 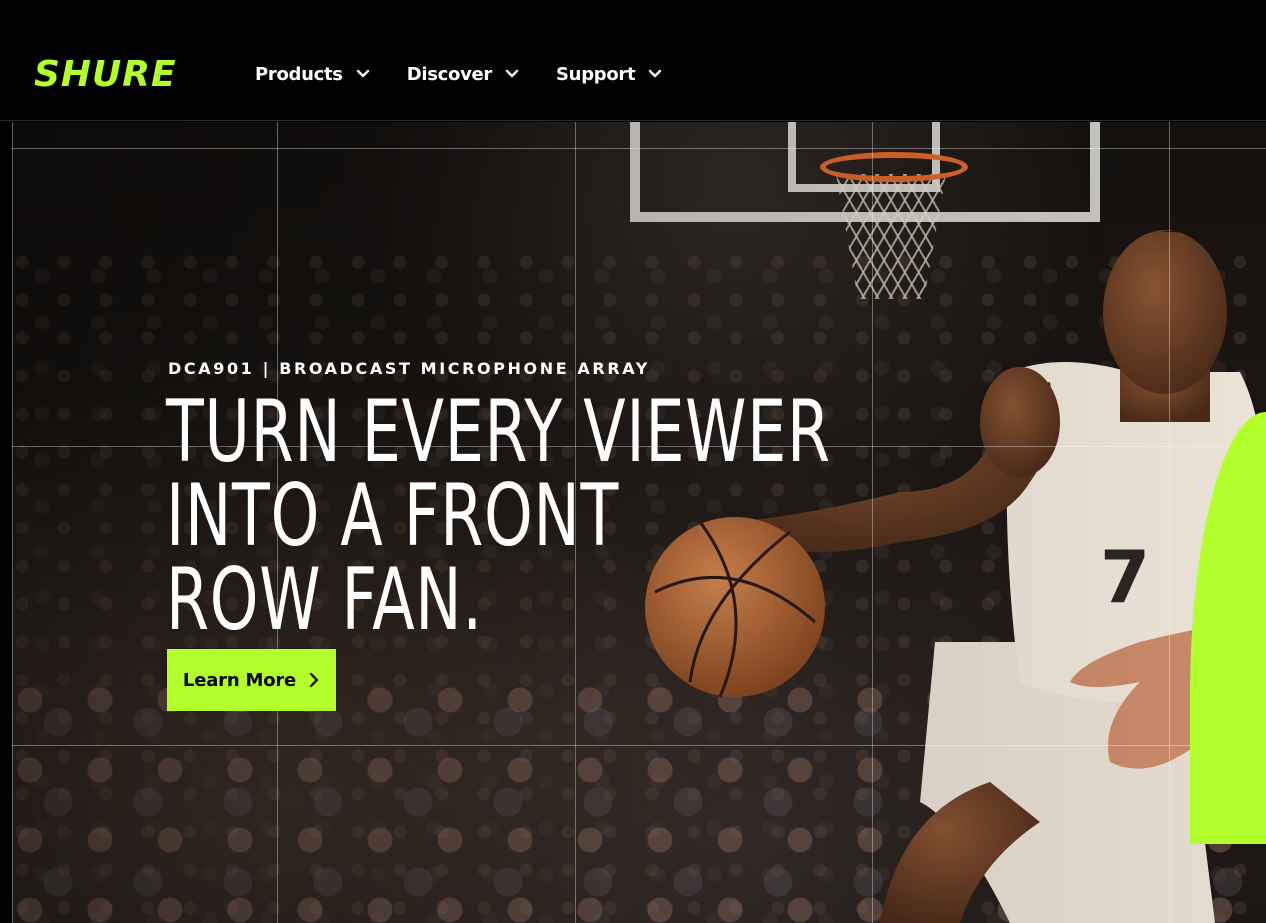 I want to click on headline-line: ROW FAN., so click(x=324, y=600).